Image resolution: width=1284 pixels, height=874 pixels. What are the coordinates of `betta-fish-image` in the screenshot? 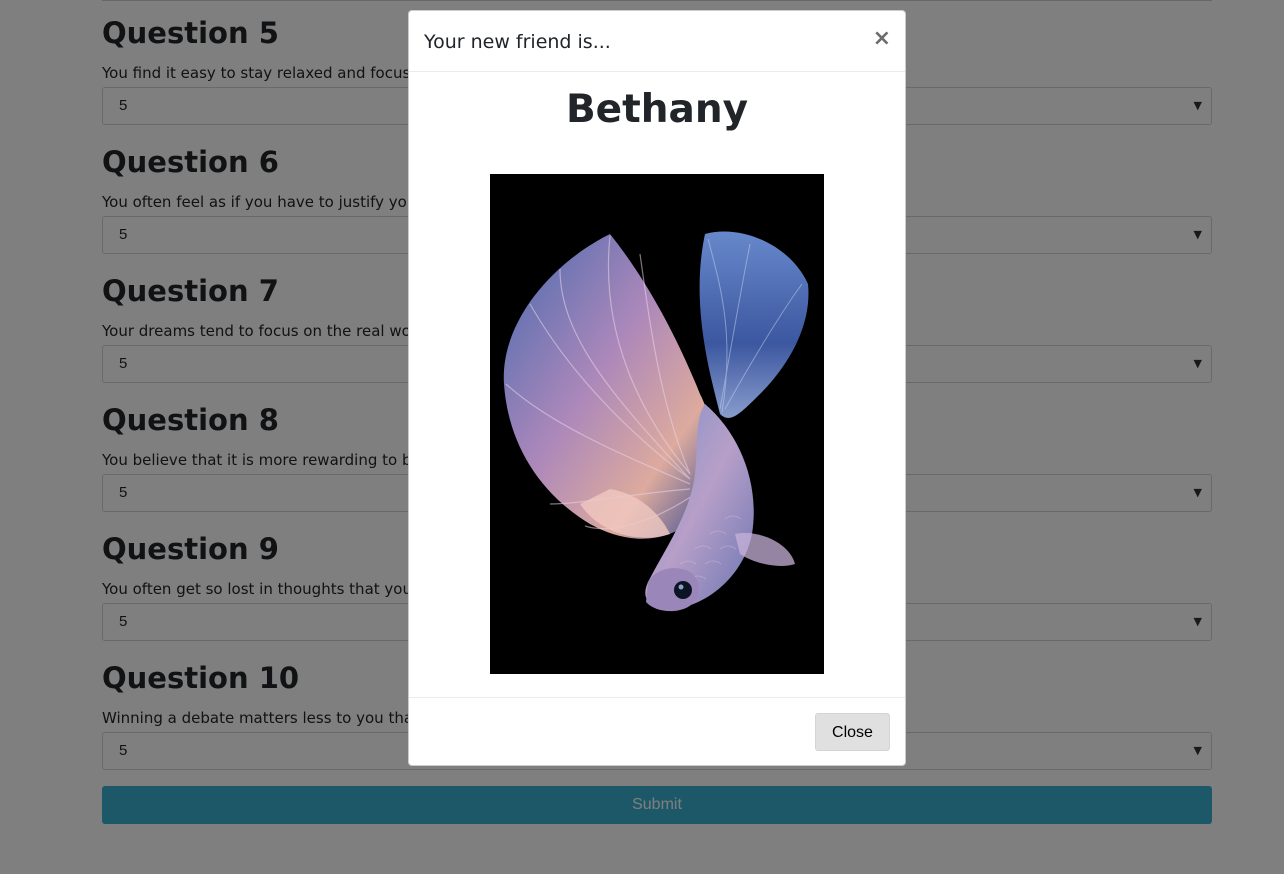 It's located at (657, 424).